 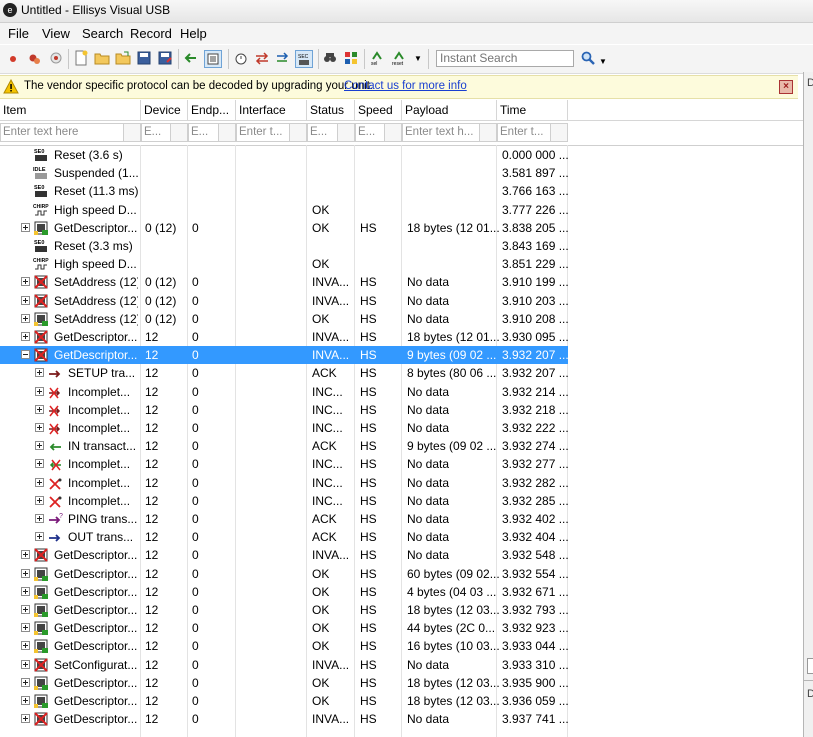 I want to click on pane-scroll-handle, so click(x=810, y=666).